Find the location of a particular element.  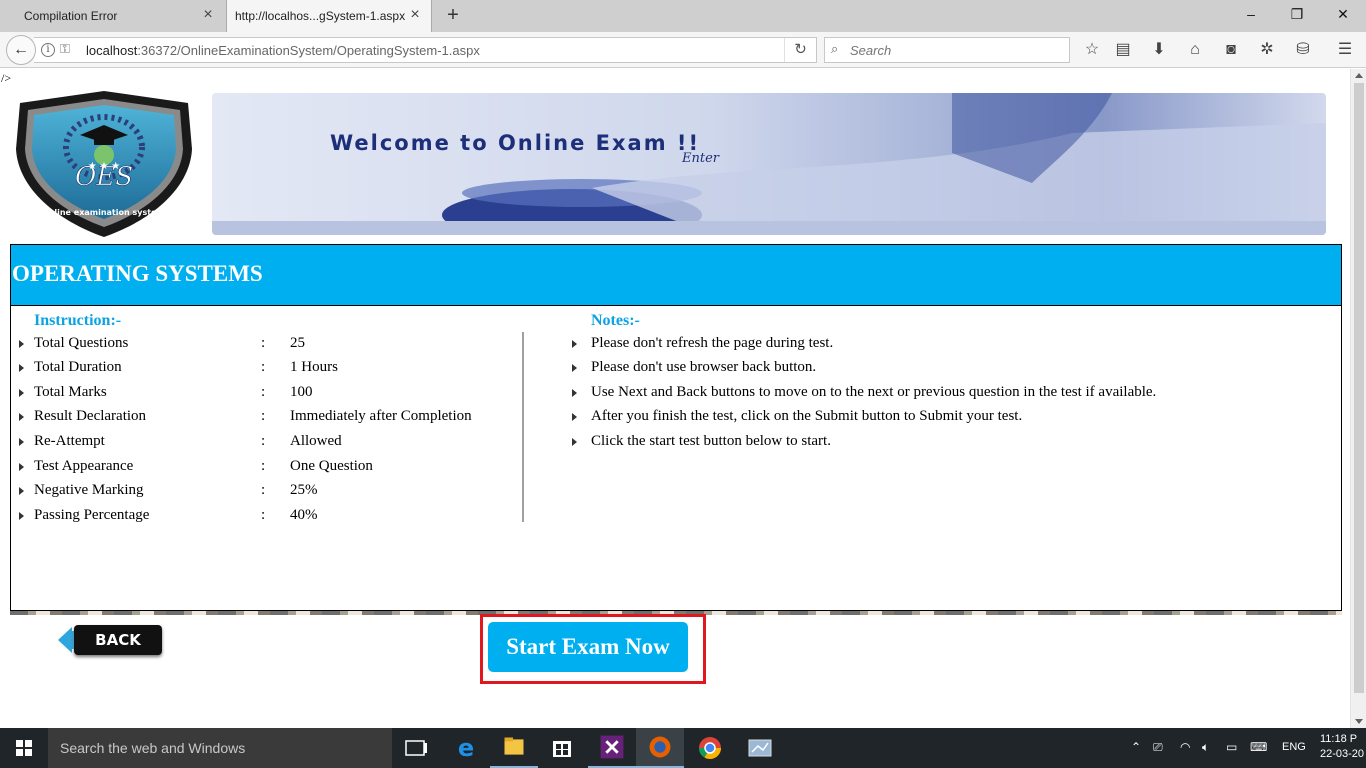

column-divider is located at coordinates (523, 427).